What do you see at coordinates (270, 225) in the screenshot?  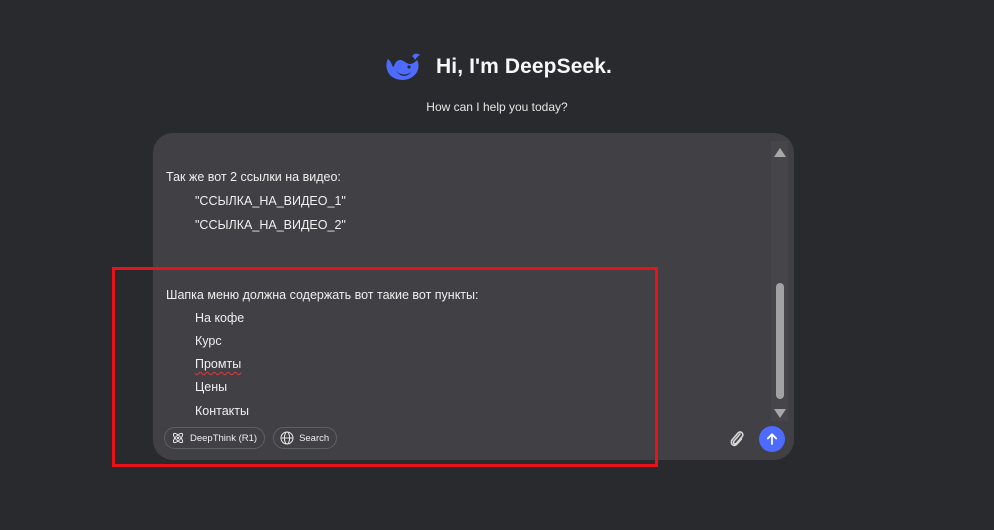 I see `message-line: "ССЫЛКА_НА_ВИДЕО_2"` at bounding box center [270, 225].